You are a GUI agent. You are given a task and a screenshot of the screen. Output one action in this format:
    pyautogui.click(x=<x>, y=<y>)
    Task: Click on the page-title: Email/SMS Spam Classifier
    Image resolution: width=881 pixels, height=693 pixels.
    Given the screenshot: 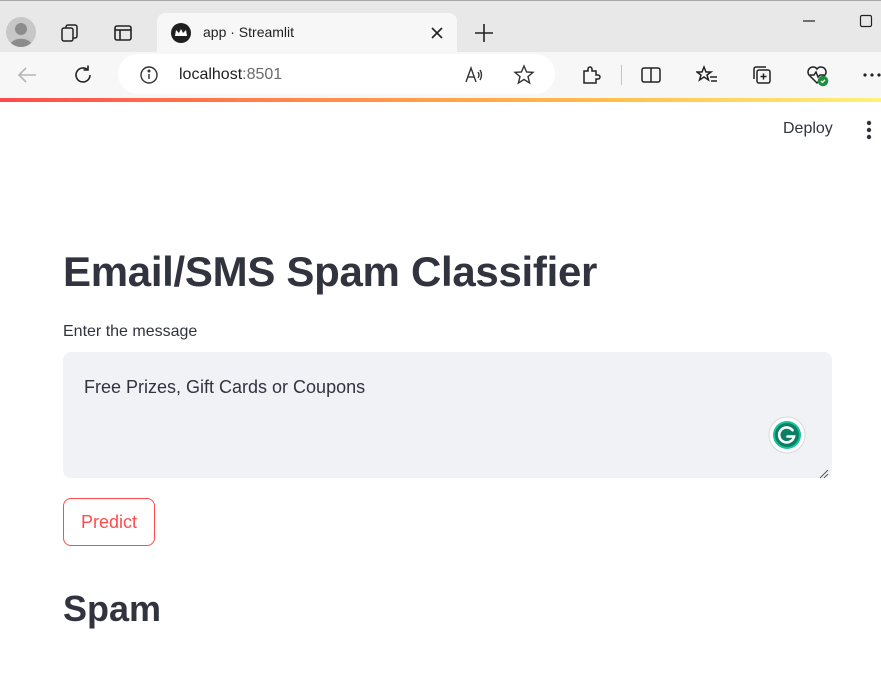 What is the action you would take?
    pyautogui.click(x=330, y=271)
    